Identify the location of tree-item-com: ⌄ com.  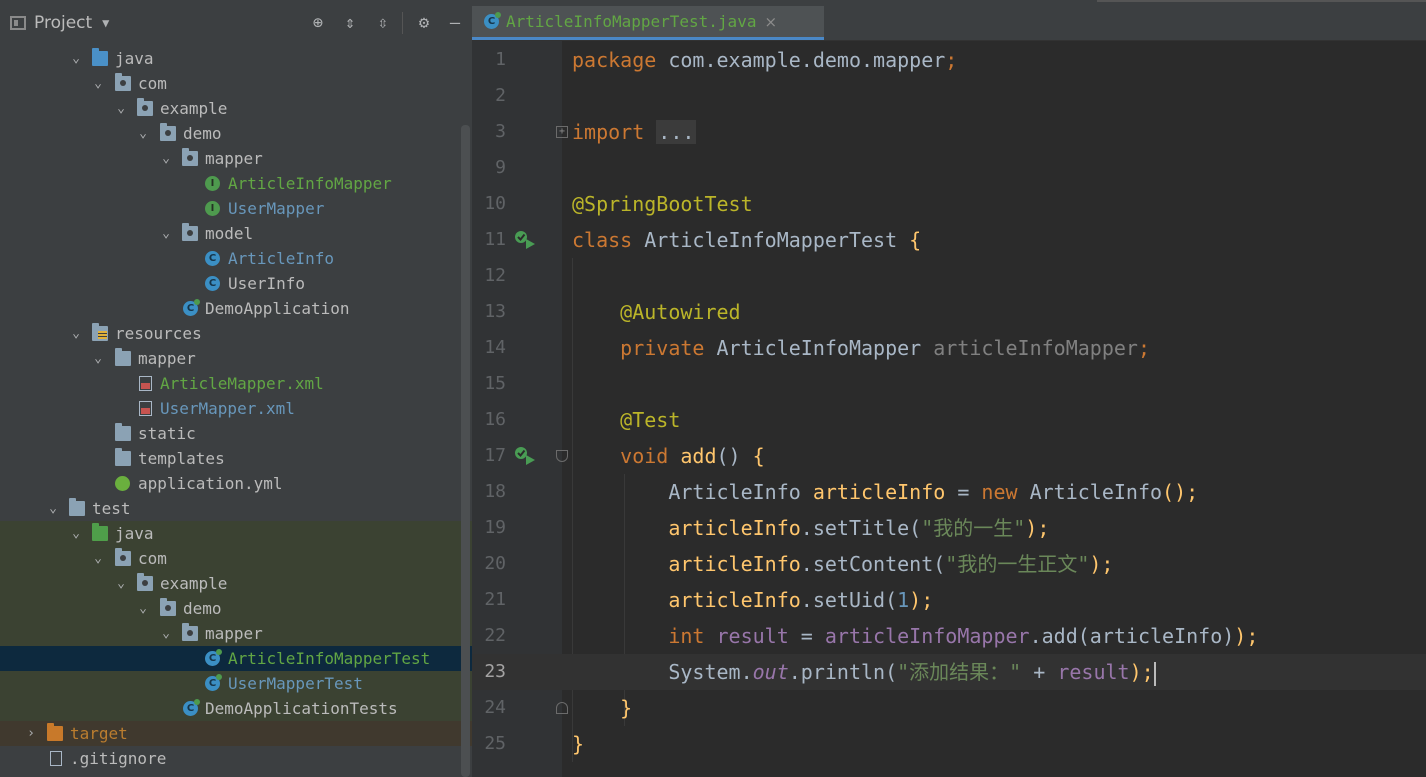
(236, 83).